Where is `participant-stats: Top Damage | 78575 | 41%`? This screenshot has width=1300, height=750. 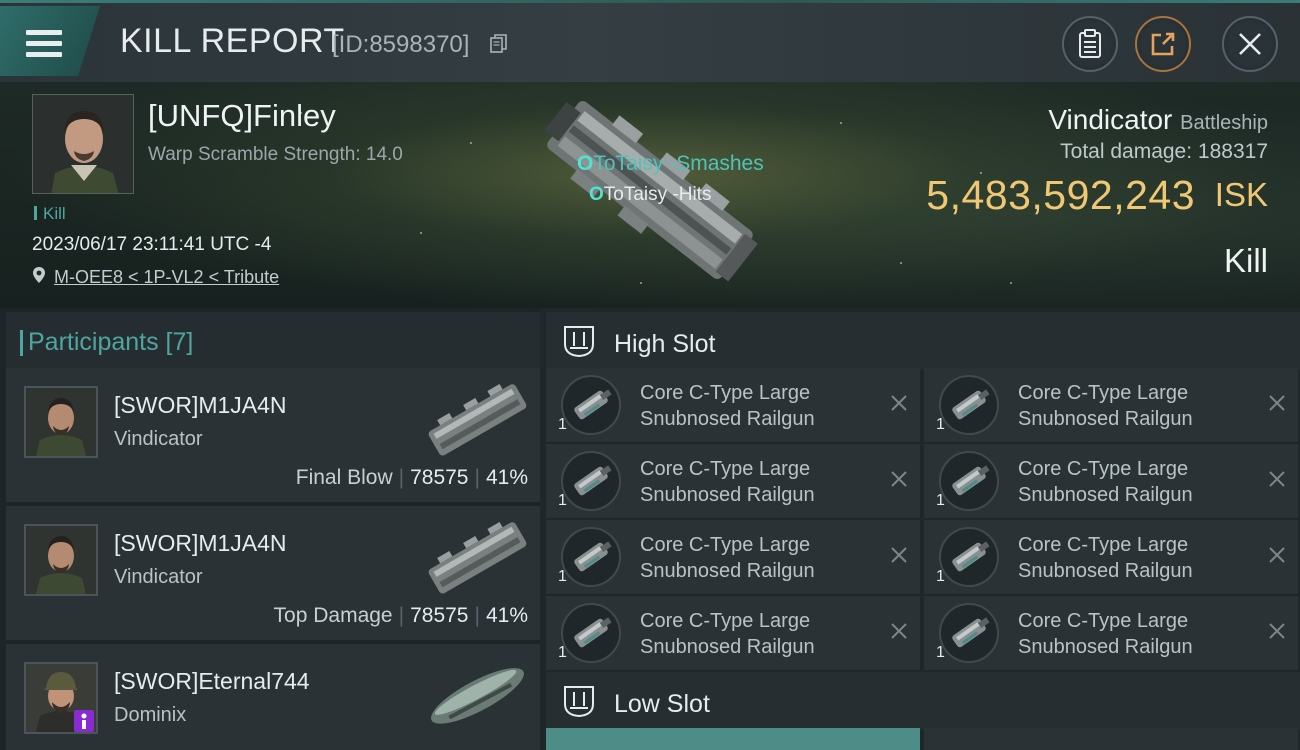 participant-stats: Top Damage | 78575 | 41% is located at coordinates (400, 615).